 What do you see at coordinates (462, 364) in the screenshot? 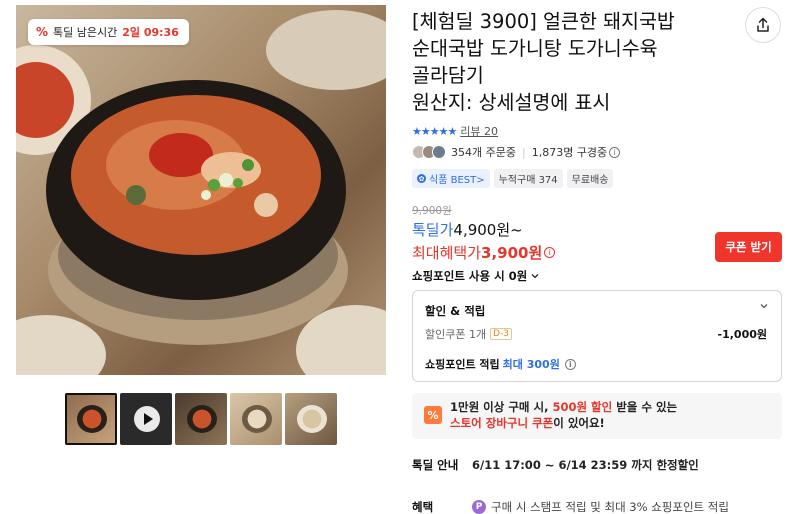
I see `points-earn-label: 쇼핑포인트 적립` at bounding box center [462, 364].